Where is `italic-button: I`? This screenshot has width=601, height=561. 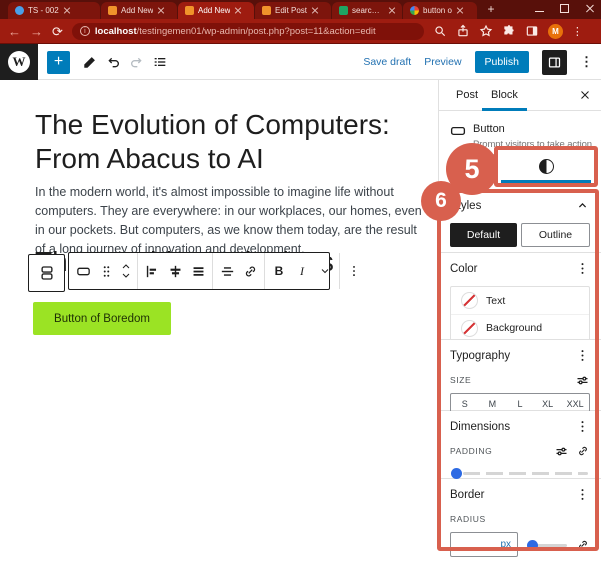
italic-button: I is located at coordinates (302, 271).